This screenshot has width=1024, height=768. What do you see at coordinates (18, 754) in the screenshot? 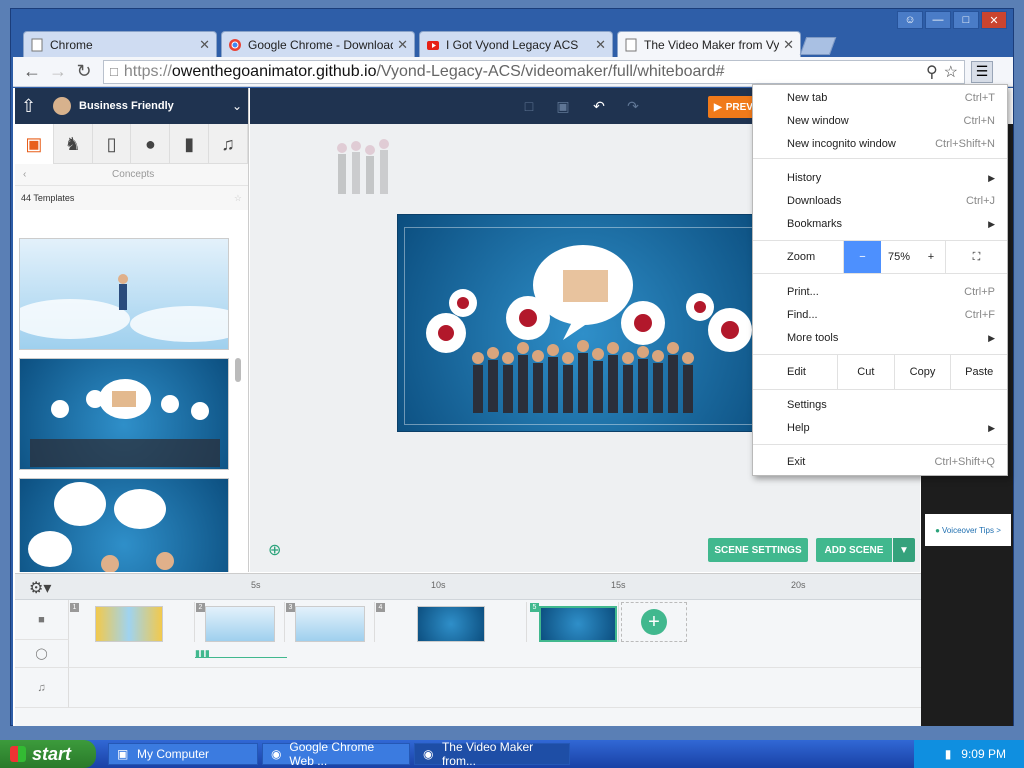
I see `windows-logo-icon` at bounding box center [18, 754].